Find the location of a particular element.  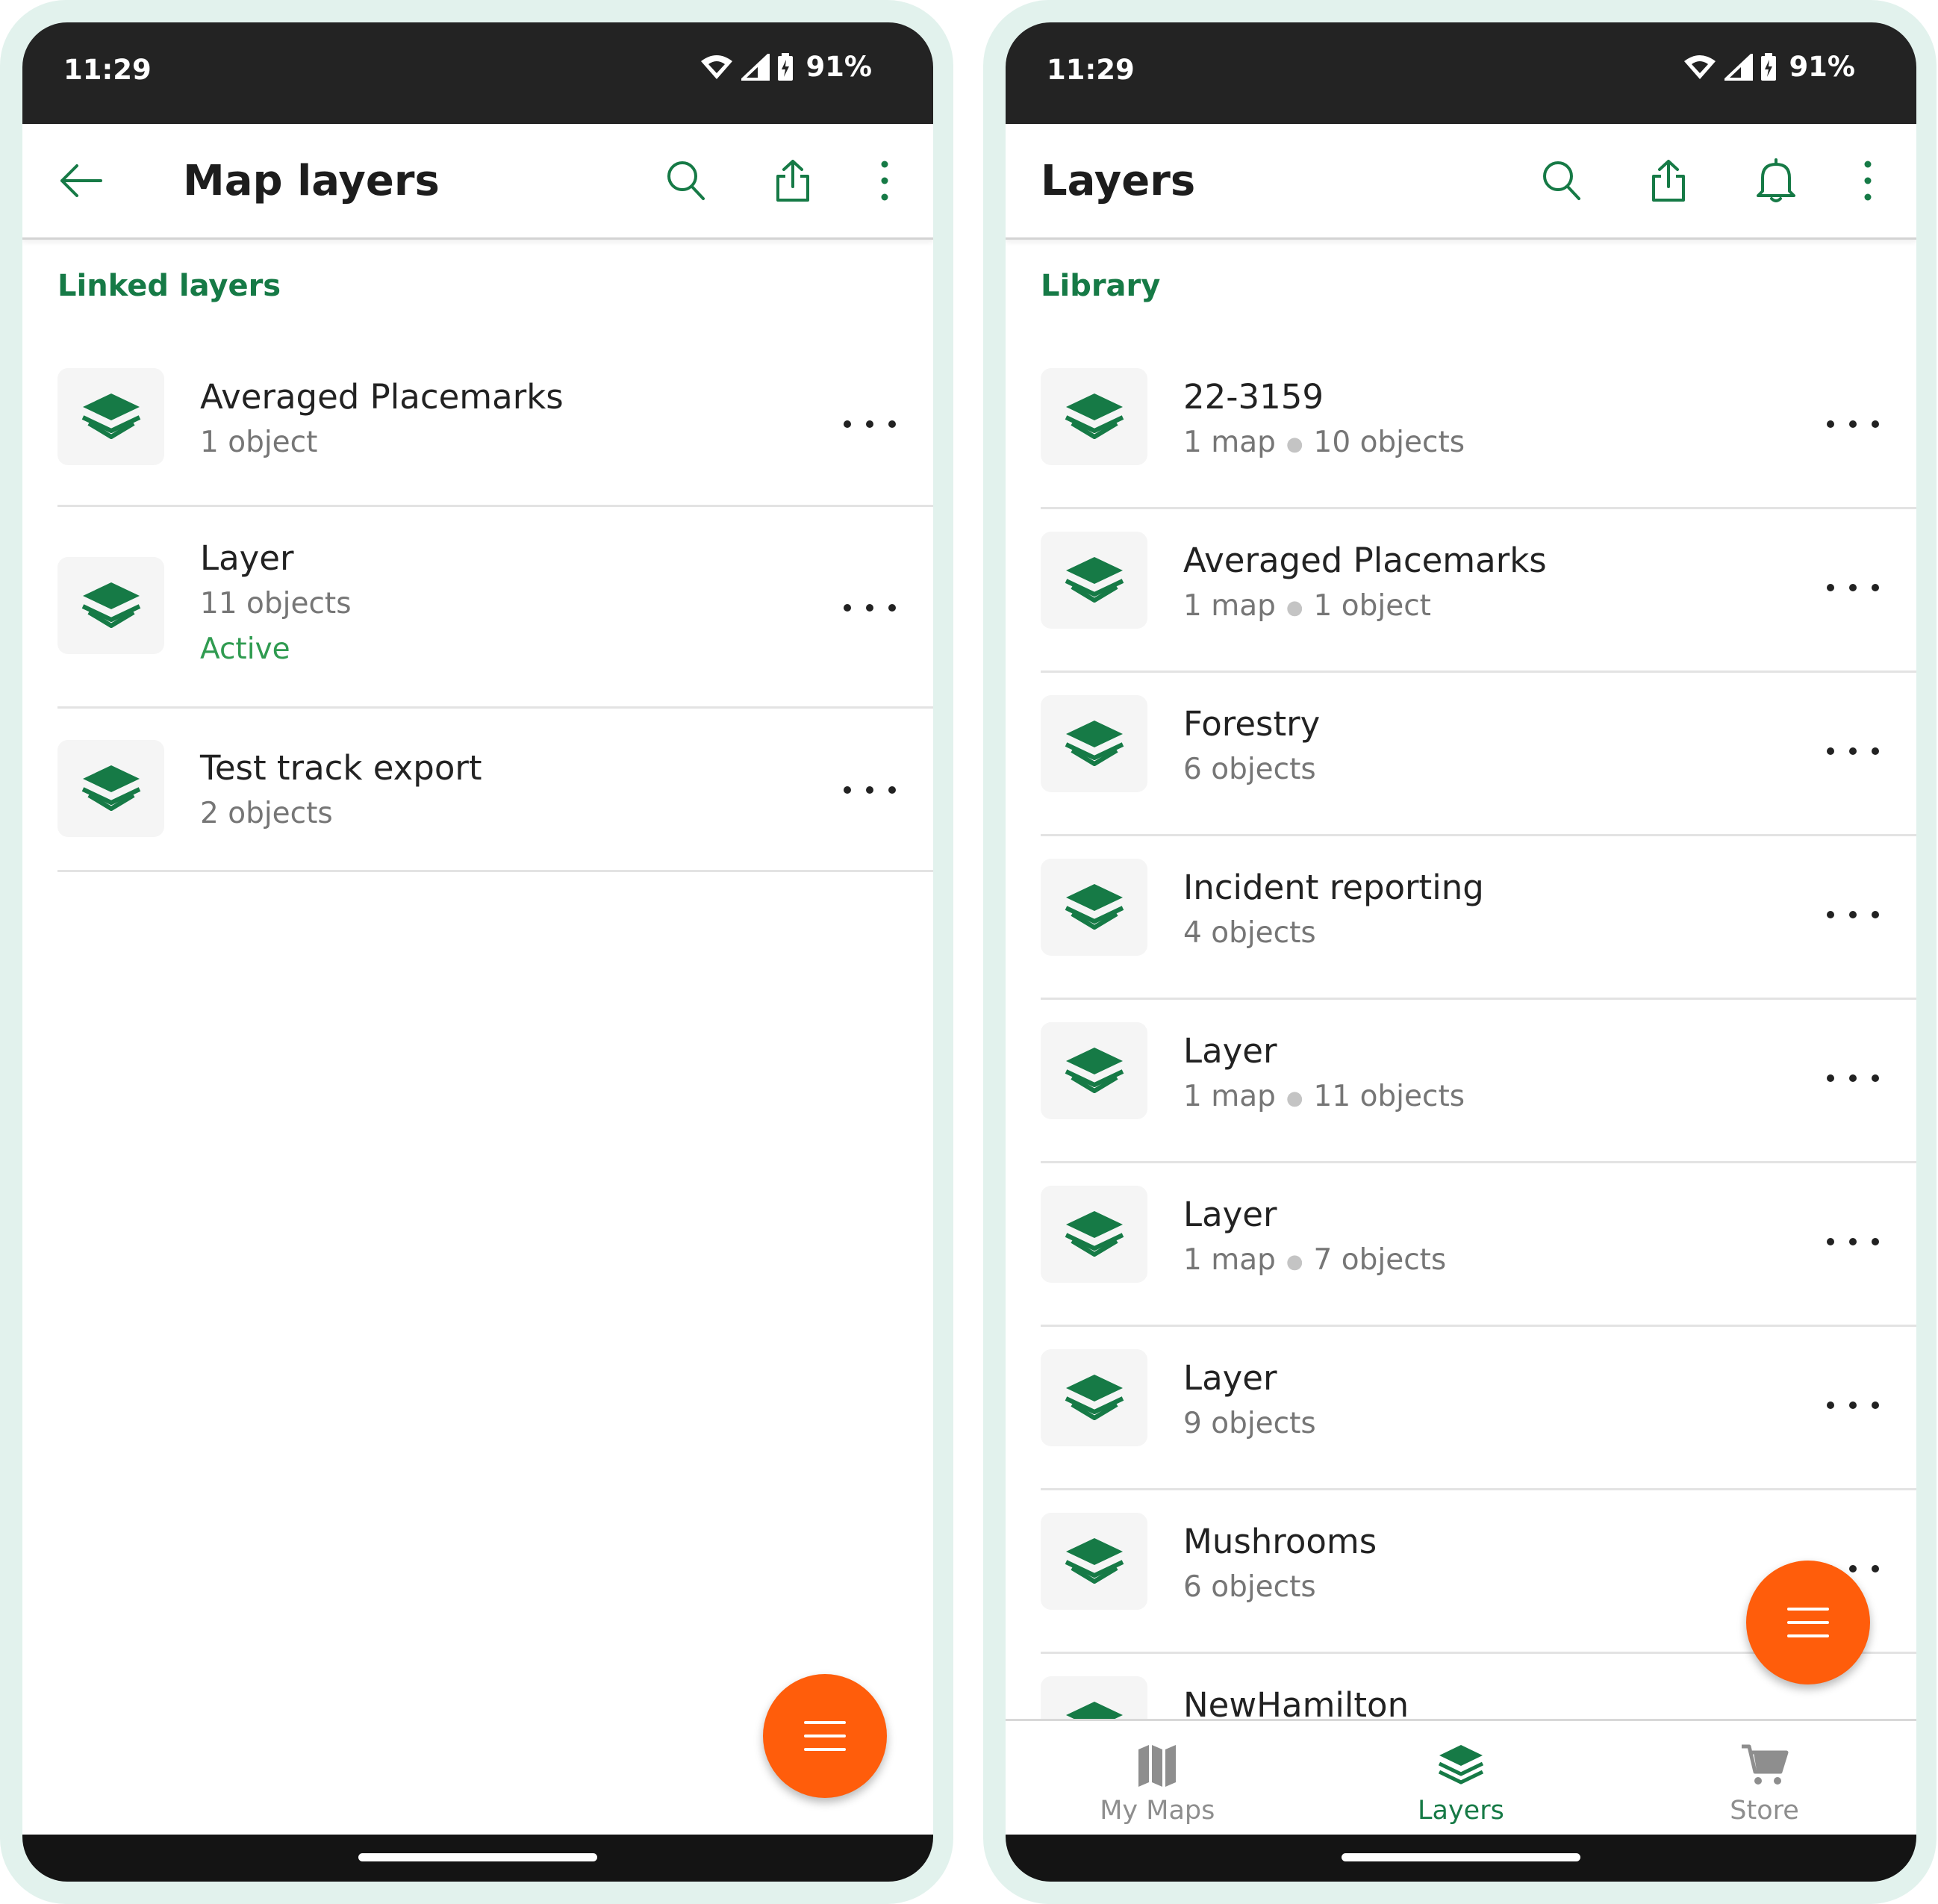

item-subtitle: 2 objects is located at coordinates (266, 813).